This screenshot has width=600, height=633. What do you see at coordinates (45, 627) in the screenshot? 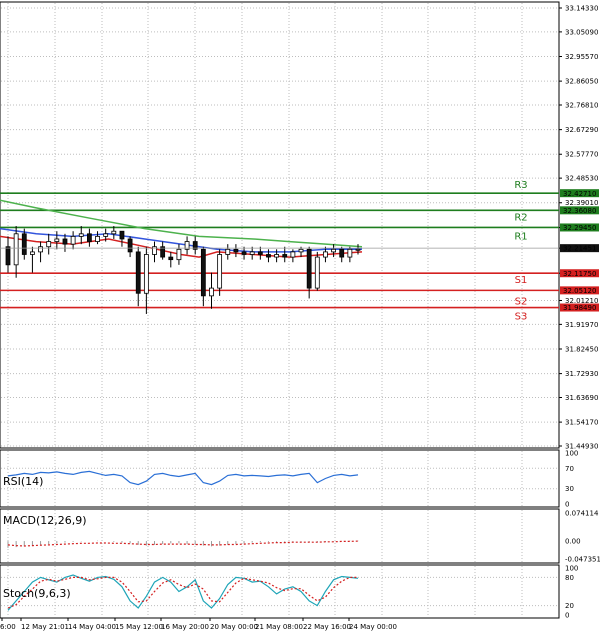
I see `time-tick-label: 12 May 21:01` at bounding box center [45, 627].